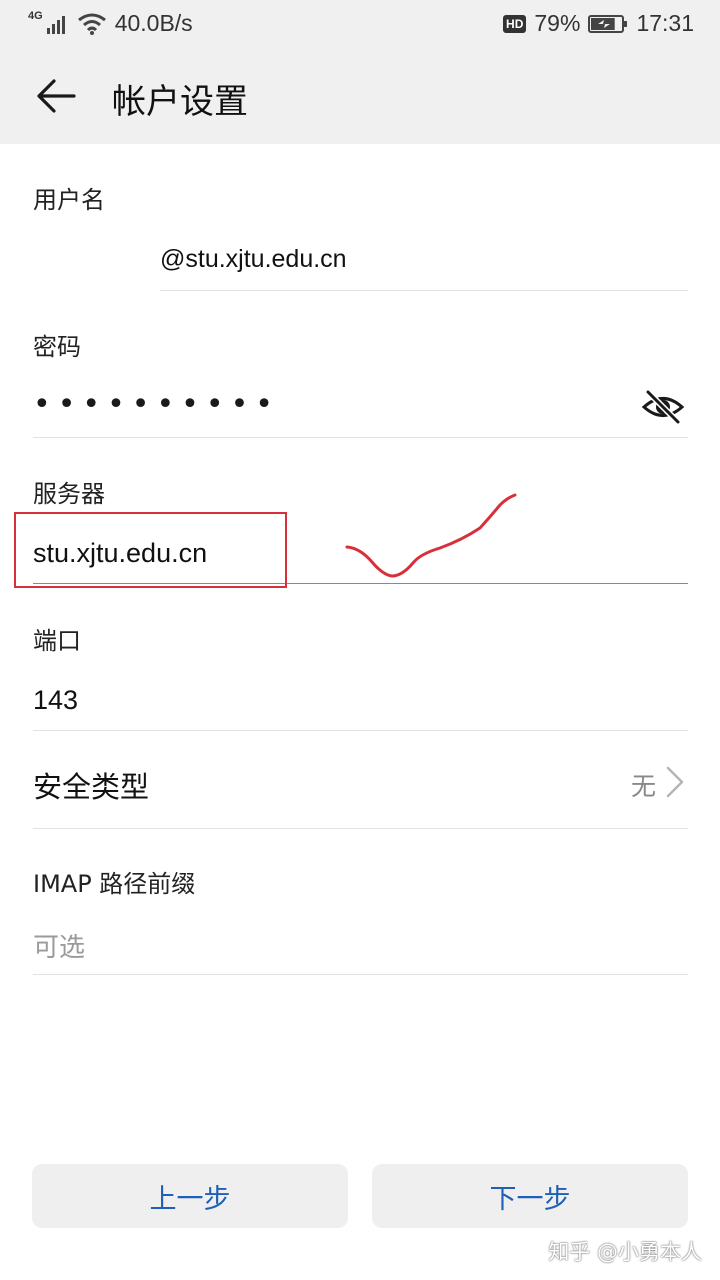 This screenshot has width=720, height=1280. Describe the element at coordinates (625, 1252) in the screenshot. I see `watermark: 知乎 @小勇本人` at that location.